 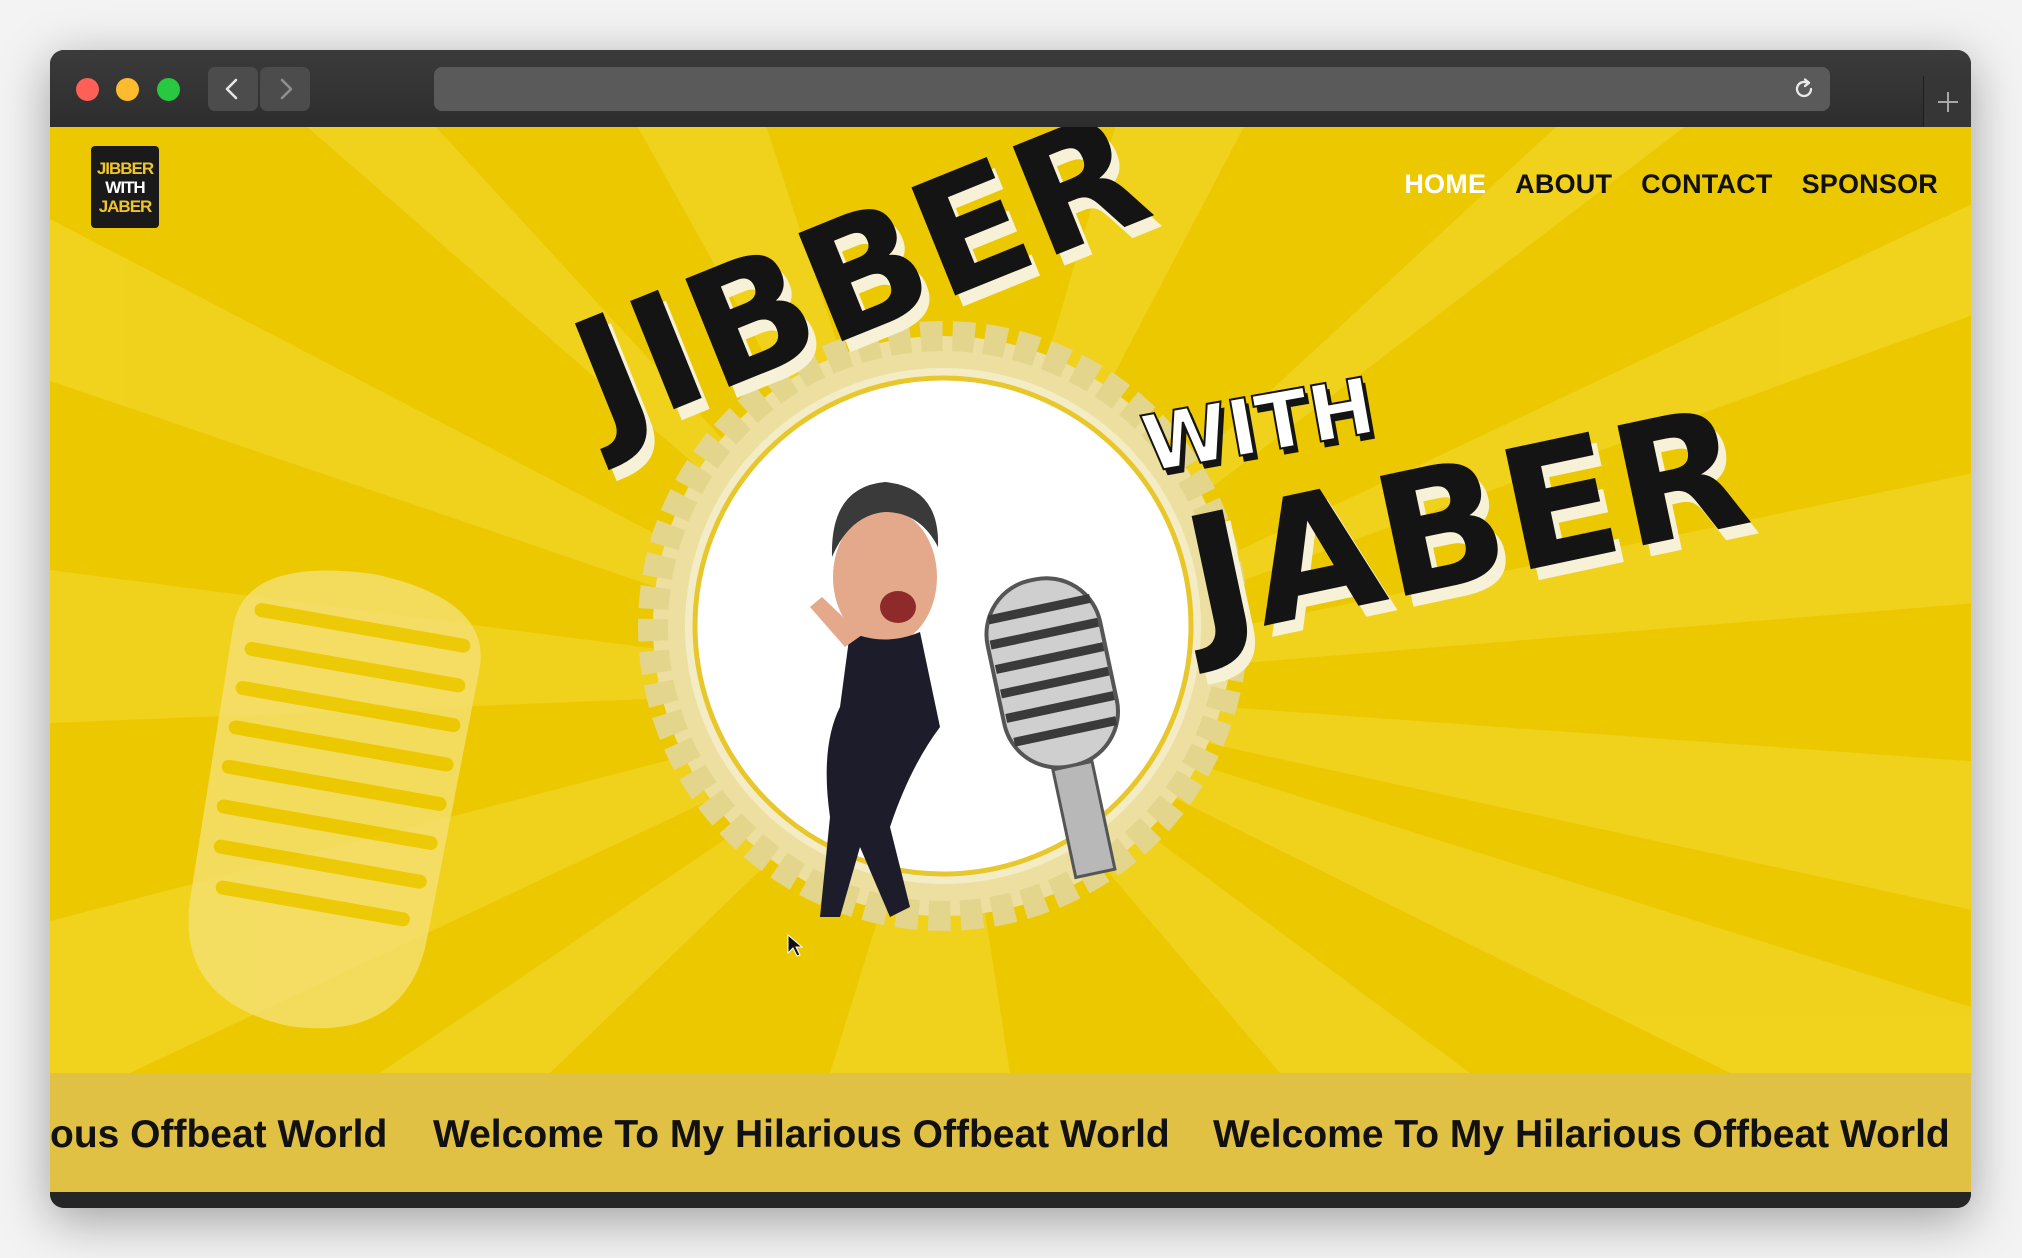 I want to click on window-bottom-edge, so click(x=1010, y=1200).